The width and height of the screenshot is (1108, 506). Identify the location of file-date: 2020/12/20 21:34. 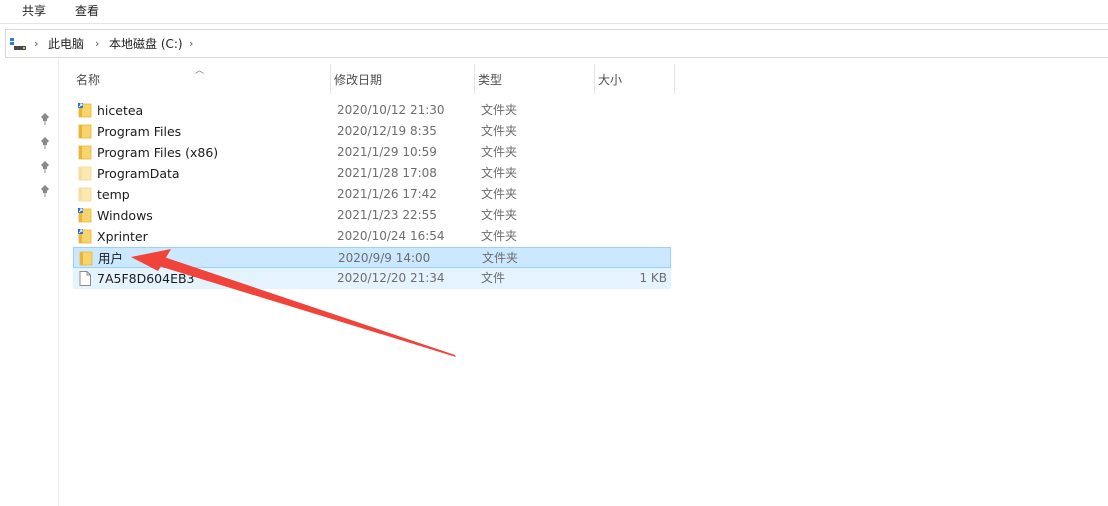
(391, 278).